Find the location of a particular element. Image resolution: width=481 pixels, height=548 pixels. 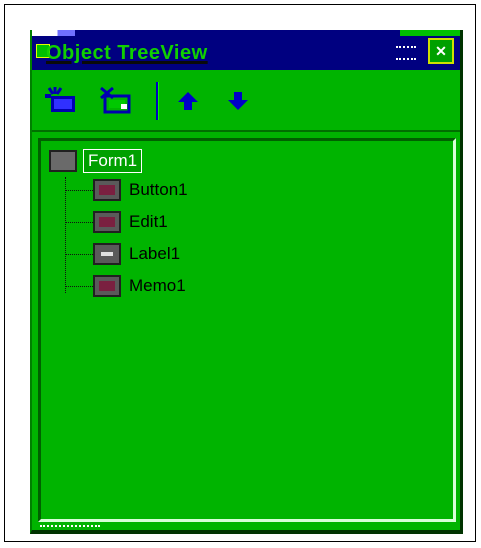

tree-node-label: Memo1 is located at coordinates (157, 285).